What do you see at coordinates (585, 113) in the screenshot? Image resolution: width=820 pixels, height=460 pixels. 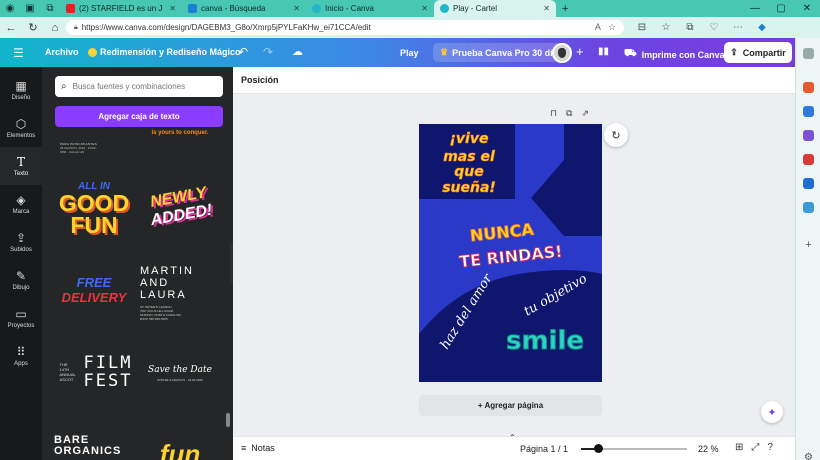 I see `add-page-icon: ⇗` at bounding box center [585, 113].